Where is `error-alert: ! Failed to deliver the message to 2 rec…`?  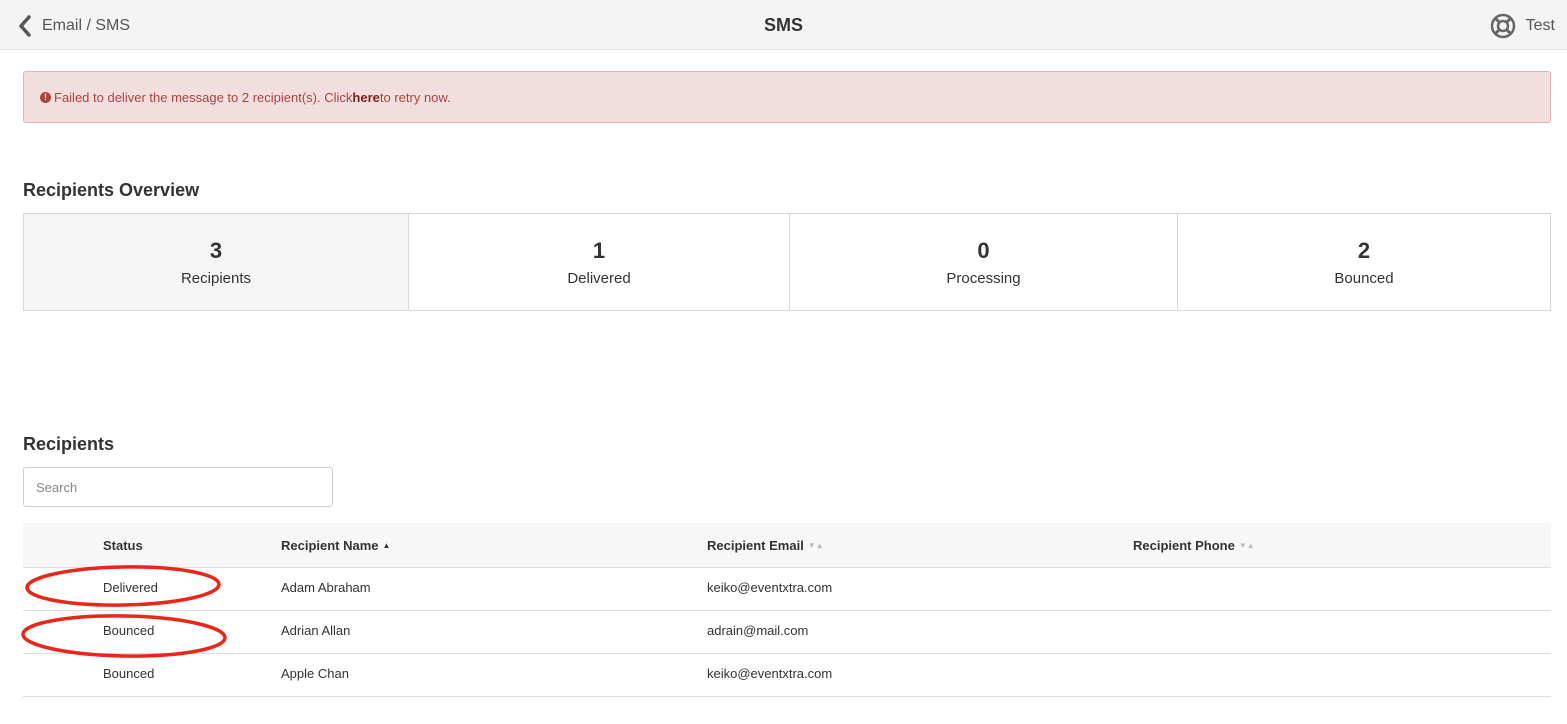
error-alert: ! Failed to deliver the message to 2 rec… is located at coordinates (787, 97).